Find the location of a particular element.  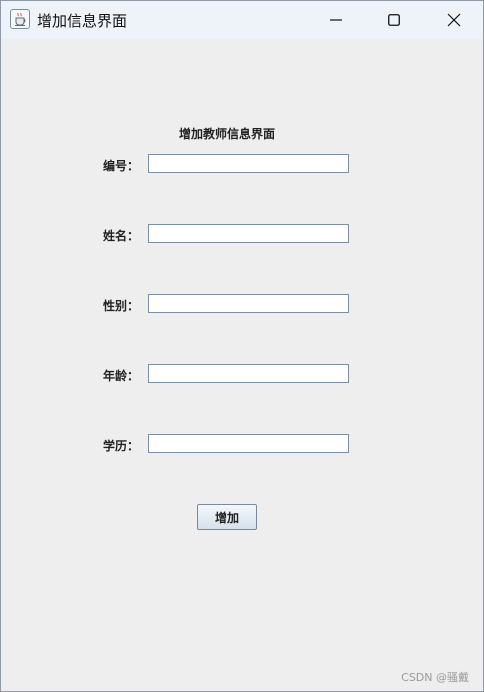

close-icon is located at coordinates (454, 20).